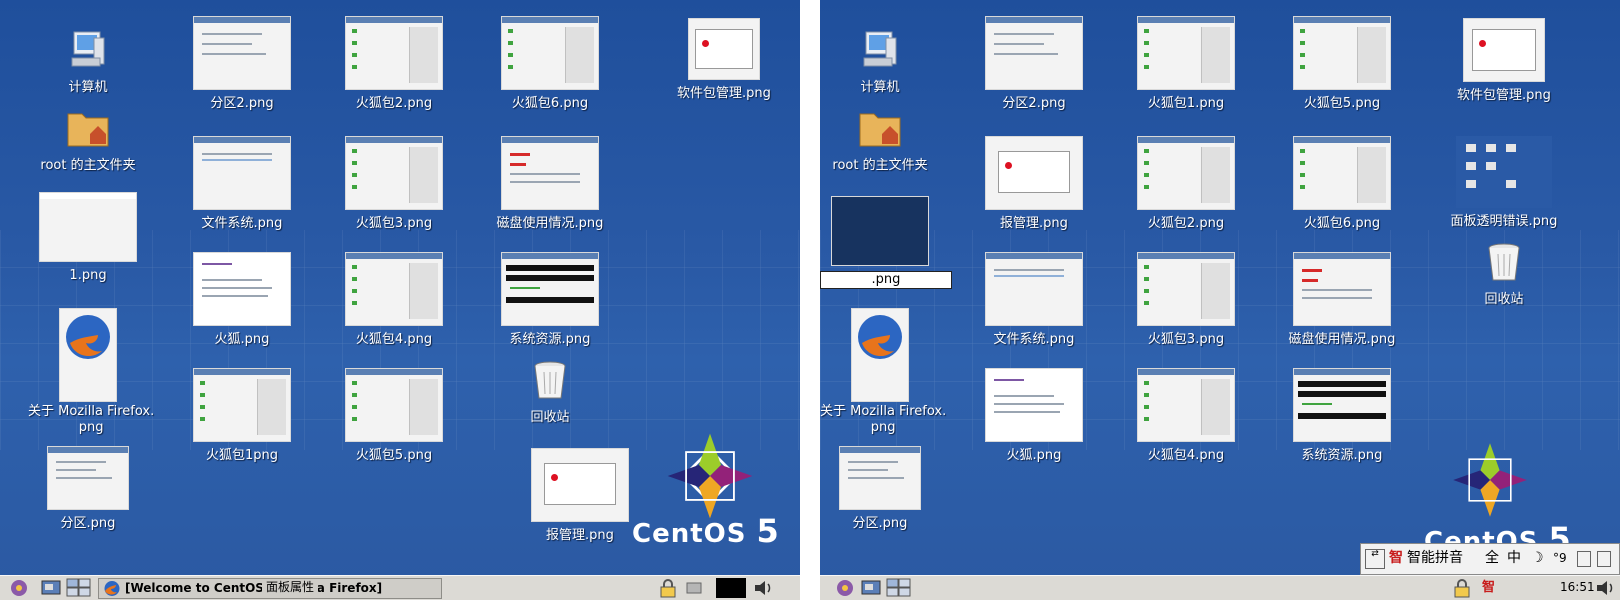  I want to click on screen-separator, so click(810, 300).